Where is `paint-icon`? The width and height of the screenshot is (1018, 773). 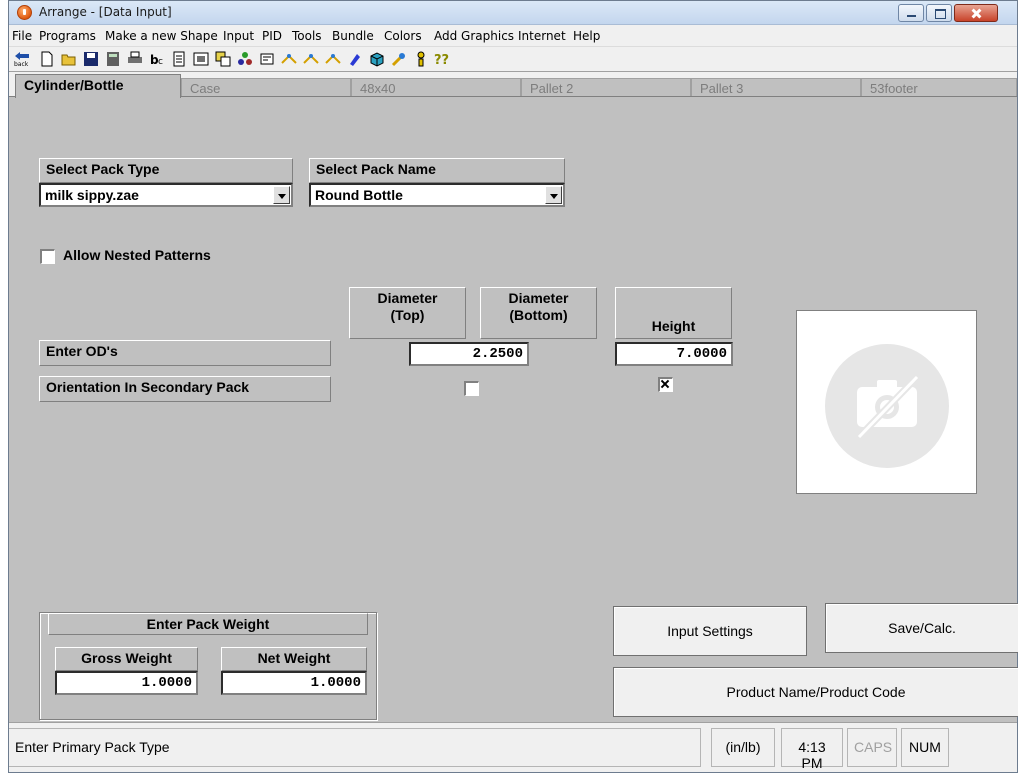 paint-icon is located at coordinates (355, 59).